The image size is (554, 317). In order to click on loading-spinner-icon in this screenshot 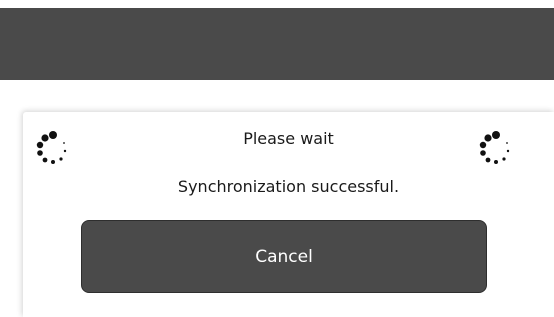, I will do `click(494, 147)`.